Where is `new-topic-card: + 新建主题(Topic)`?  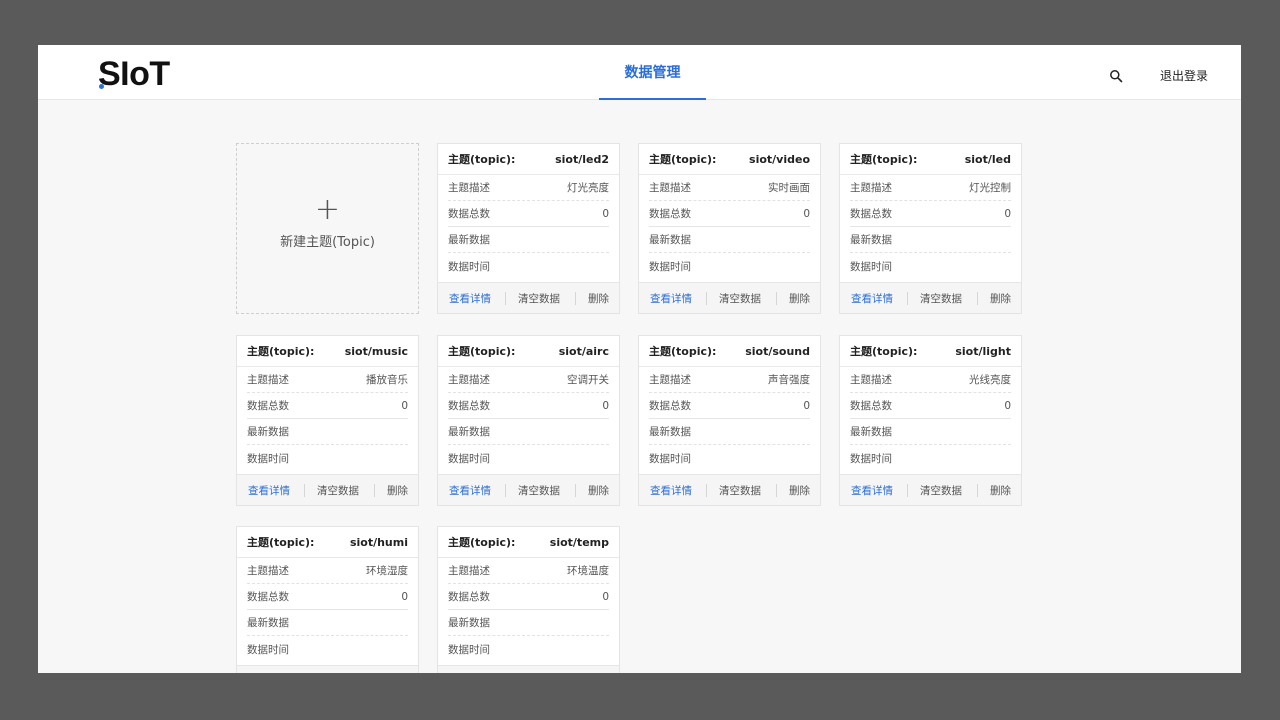
new-topic-card: + 新建主题(Topic) is located at coordinates (327, 228).